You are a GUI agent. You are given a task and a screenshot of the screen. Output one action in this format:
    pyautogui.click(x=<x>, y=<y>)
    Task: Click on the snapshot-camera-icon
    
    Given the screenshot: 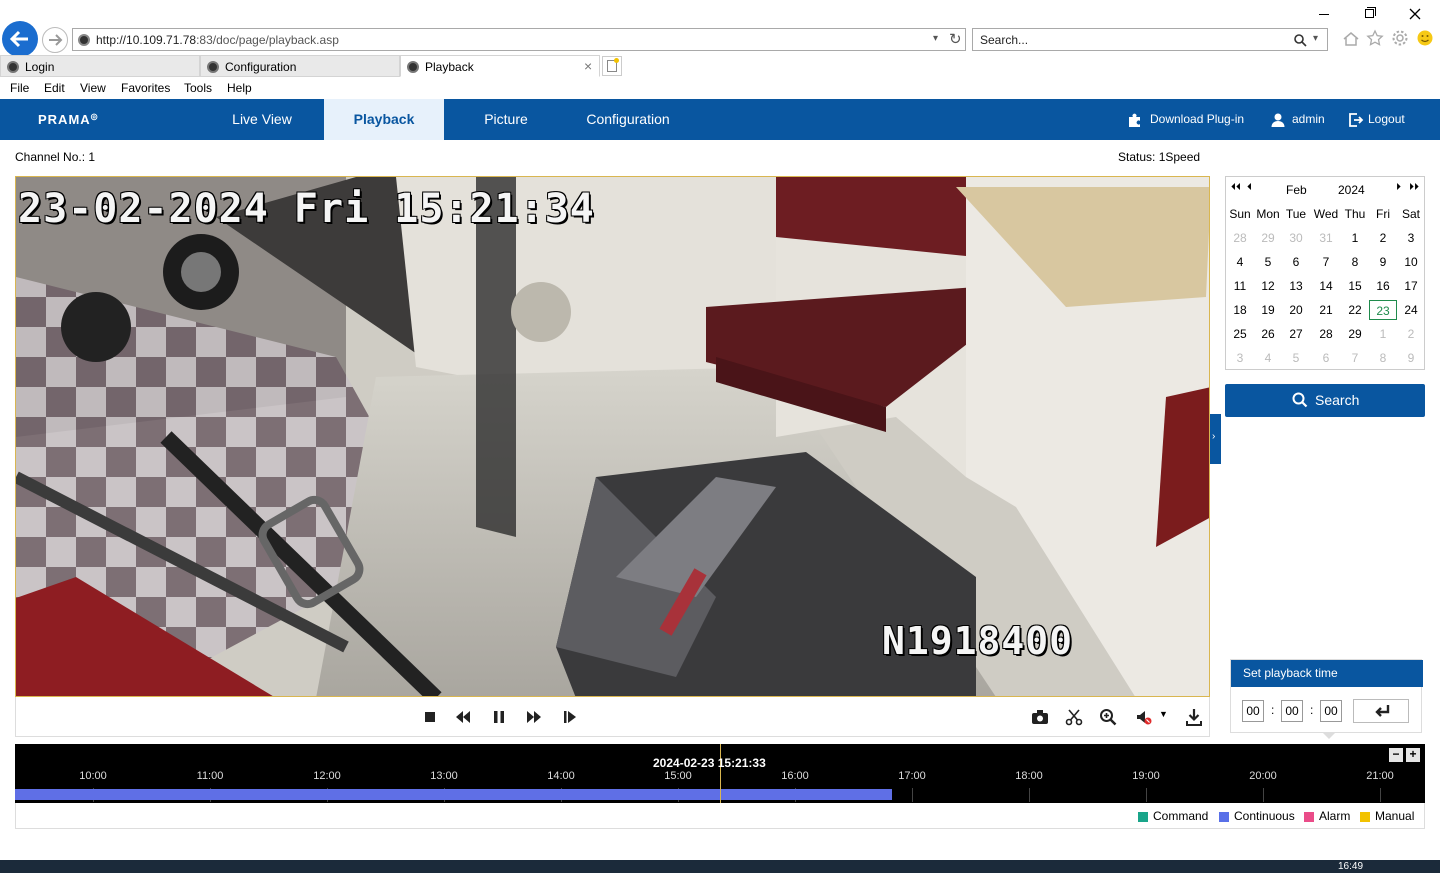 What is the action you would take?
    pyautogui.click(x=1040, y=717)
    